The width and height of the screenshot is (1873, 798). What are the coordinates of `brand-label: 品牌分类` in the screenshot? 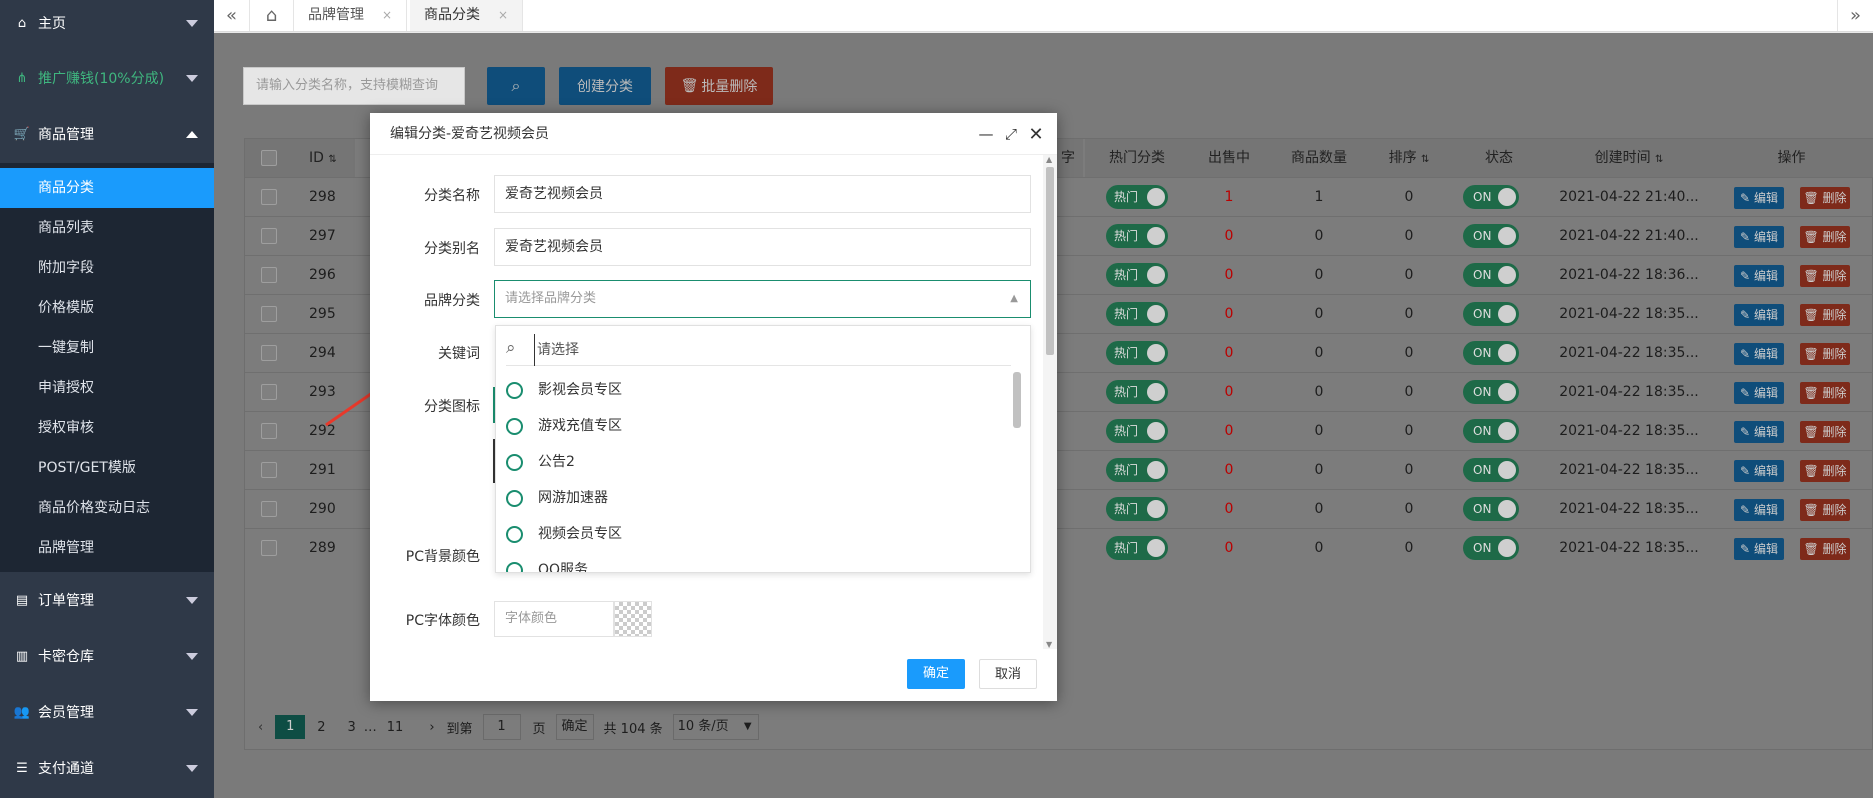 It's located at (452, 301).